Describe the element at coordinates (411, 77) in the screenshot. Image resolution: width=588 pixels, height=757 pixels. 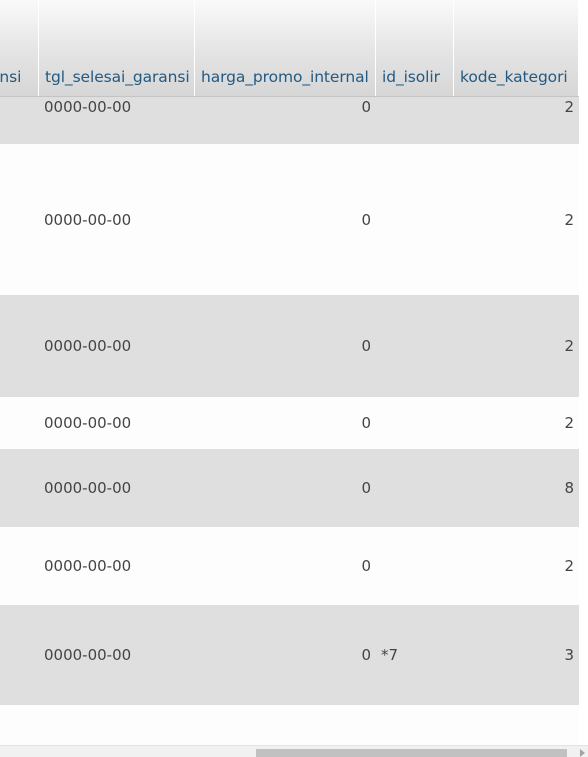
I see `column-header-label: id_isolir` at that location.